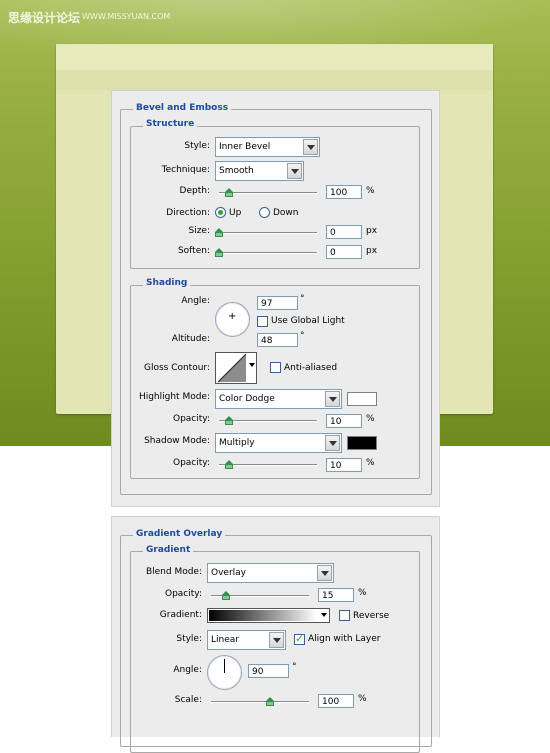 The image size is (550, 753). What do you see at coordinates (260, 596) in the screenshot?
I see `overlay-opacity-slider` at bounding box center [260, 596].